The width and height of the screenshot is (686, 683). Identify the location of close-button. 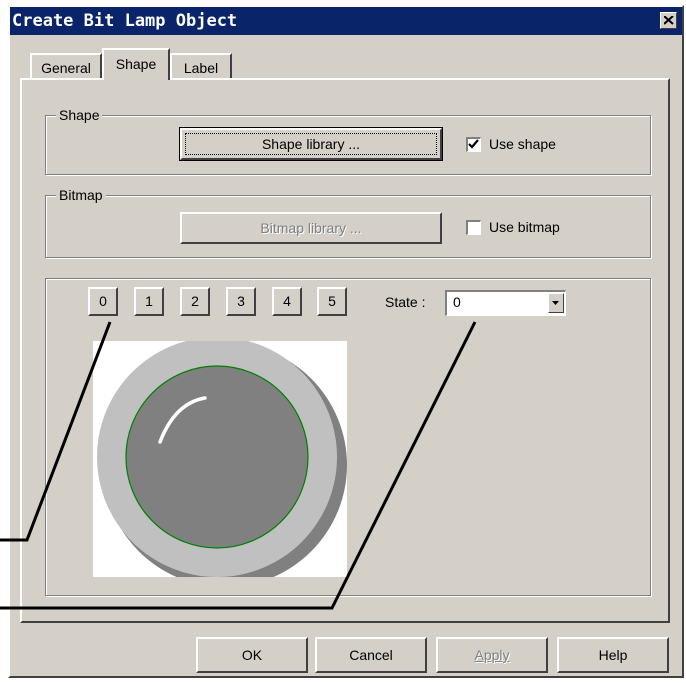
(668, 20).